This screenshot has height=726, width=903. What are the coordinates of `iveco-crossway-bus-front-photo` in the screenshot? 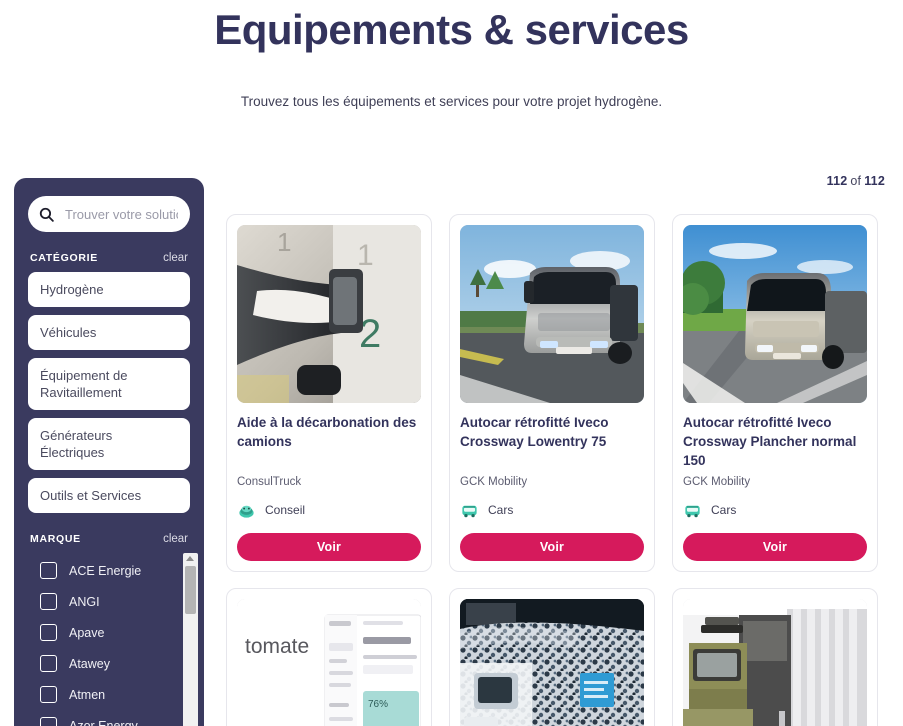 It's located at (552, 314).